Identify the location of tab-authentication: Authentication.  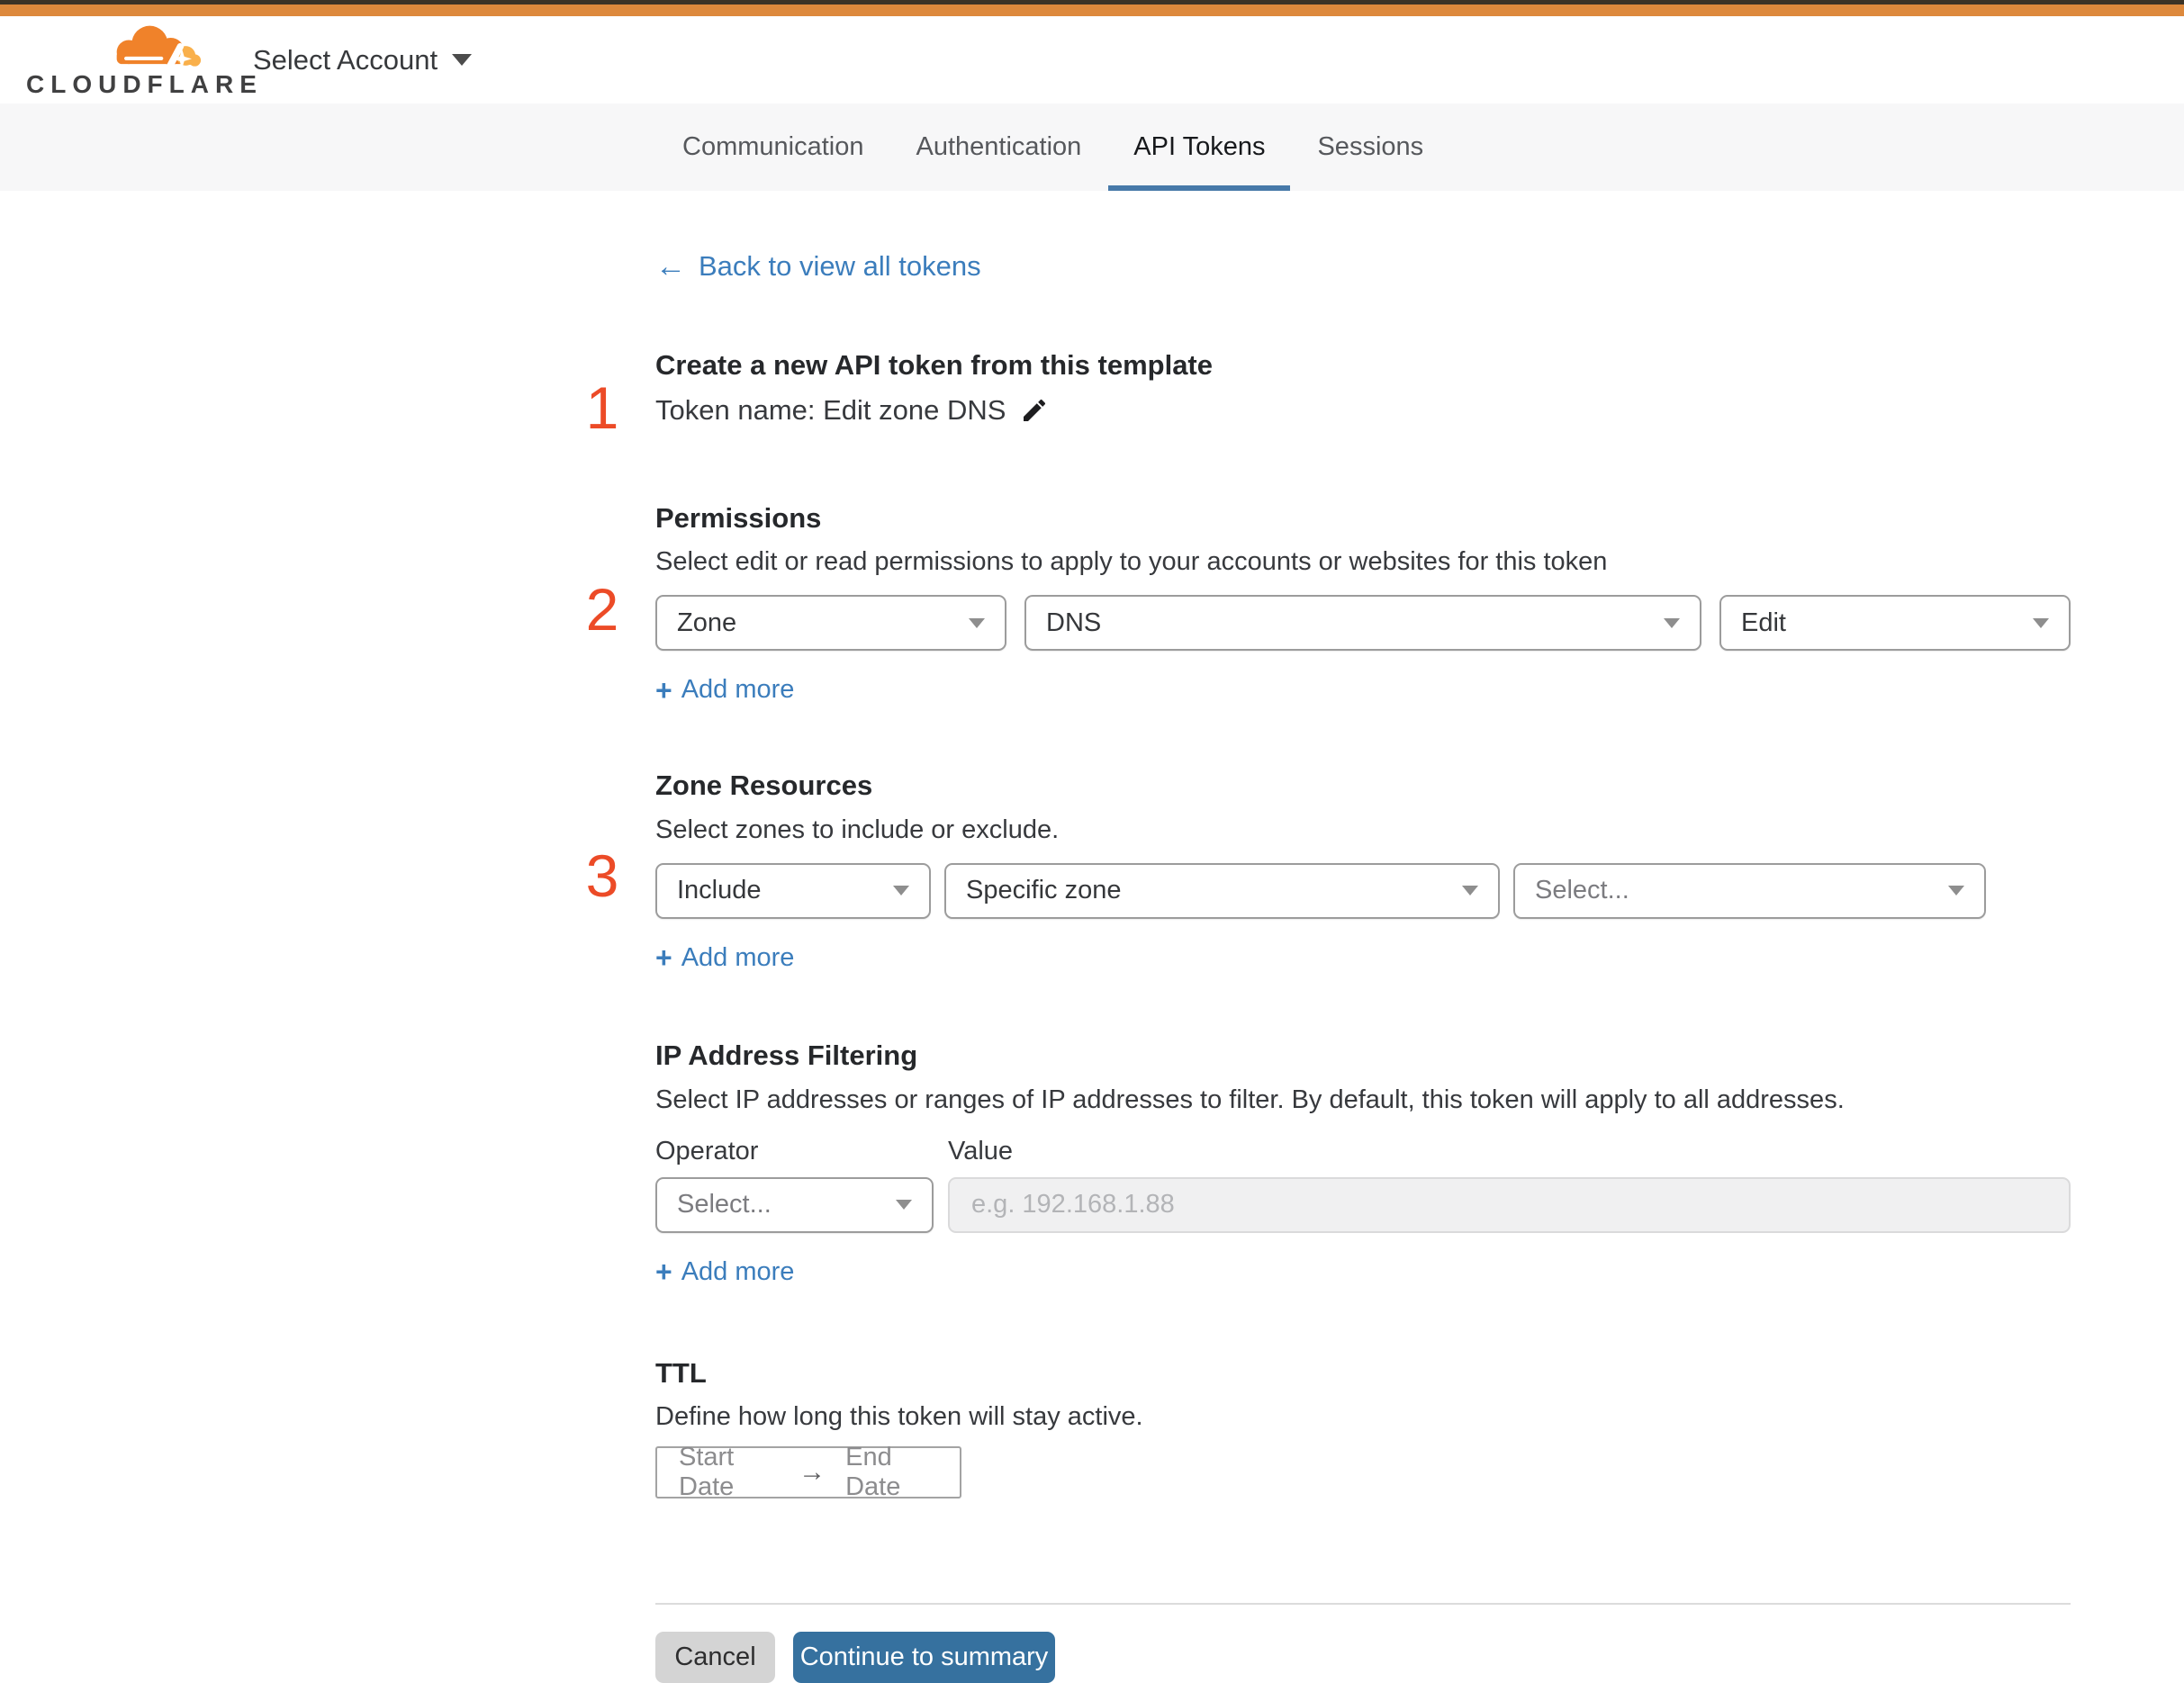
(998, 147).